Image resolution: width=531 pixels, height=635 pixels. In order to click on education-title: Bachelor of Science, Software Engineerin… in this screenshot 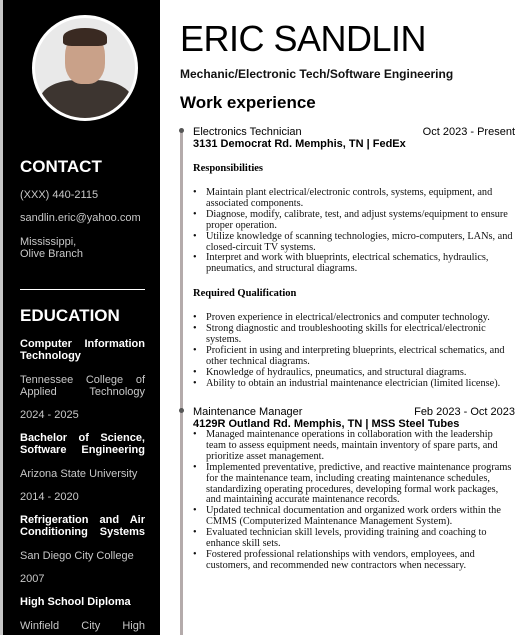, I will do `click(82, 444)`.